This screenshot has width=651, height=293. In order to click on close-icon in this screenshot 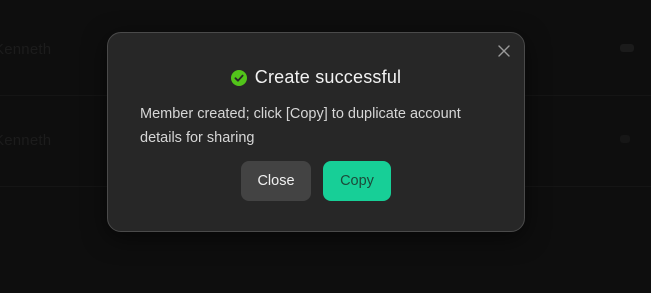, I will do `click(504, 51)`.